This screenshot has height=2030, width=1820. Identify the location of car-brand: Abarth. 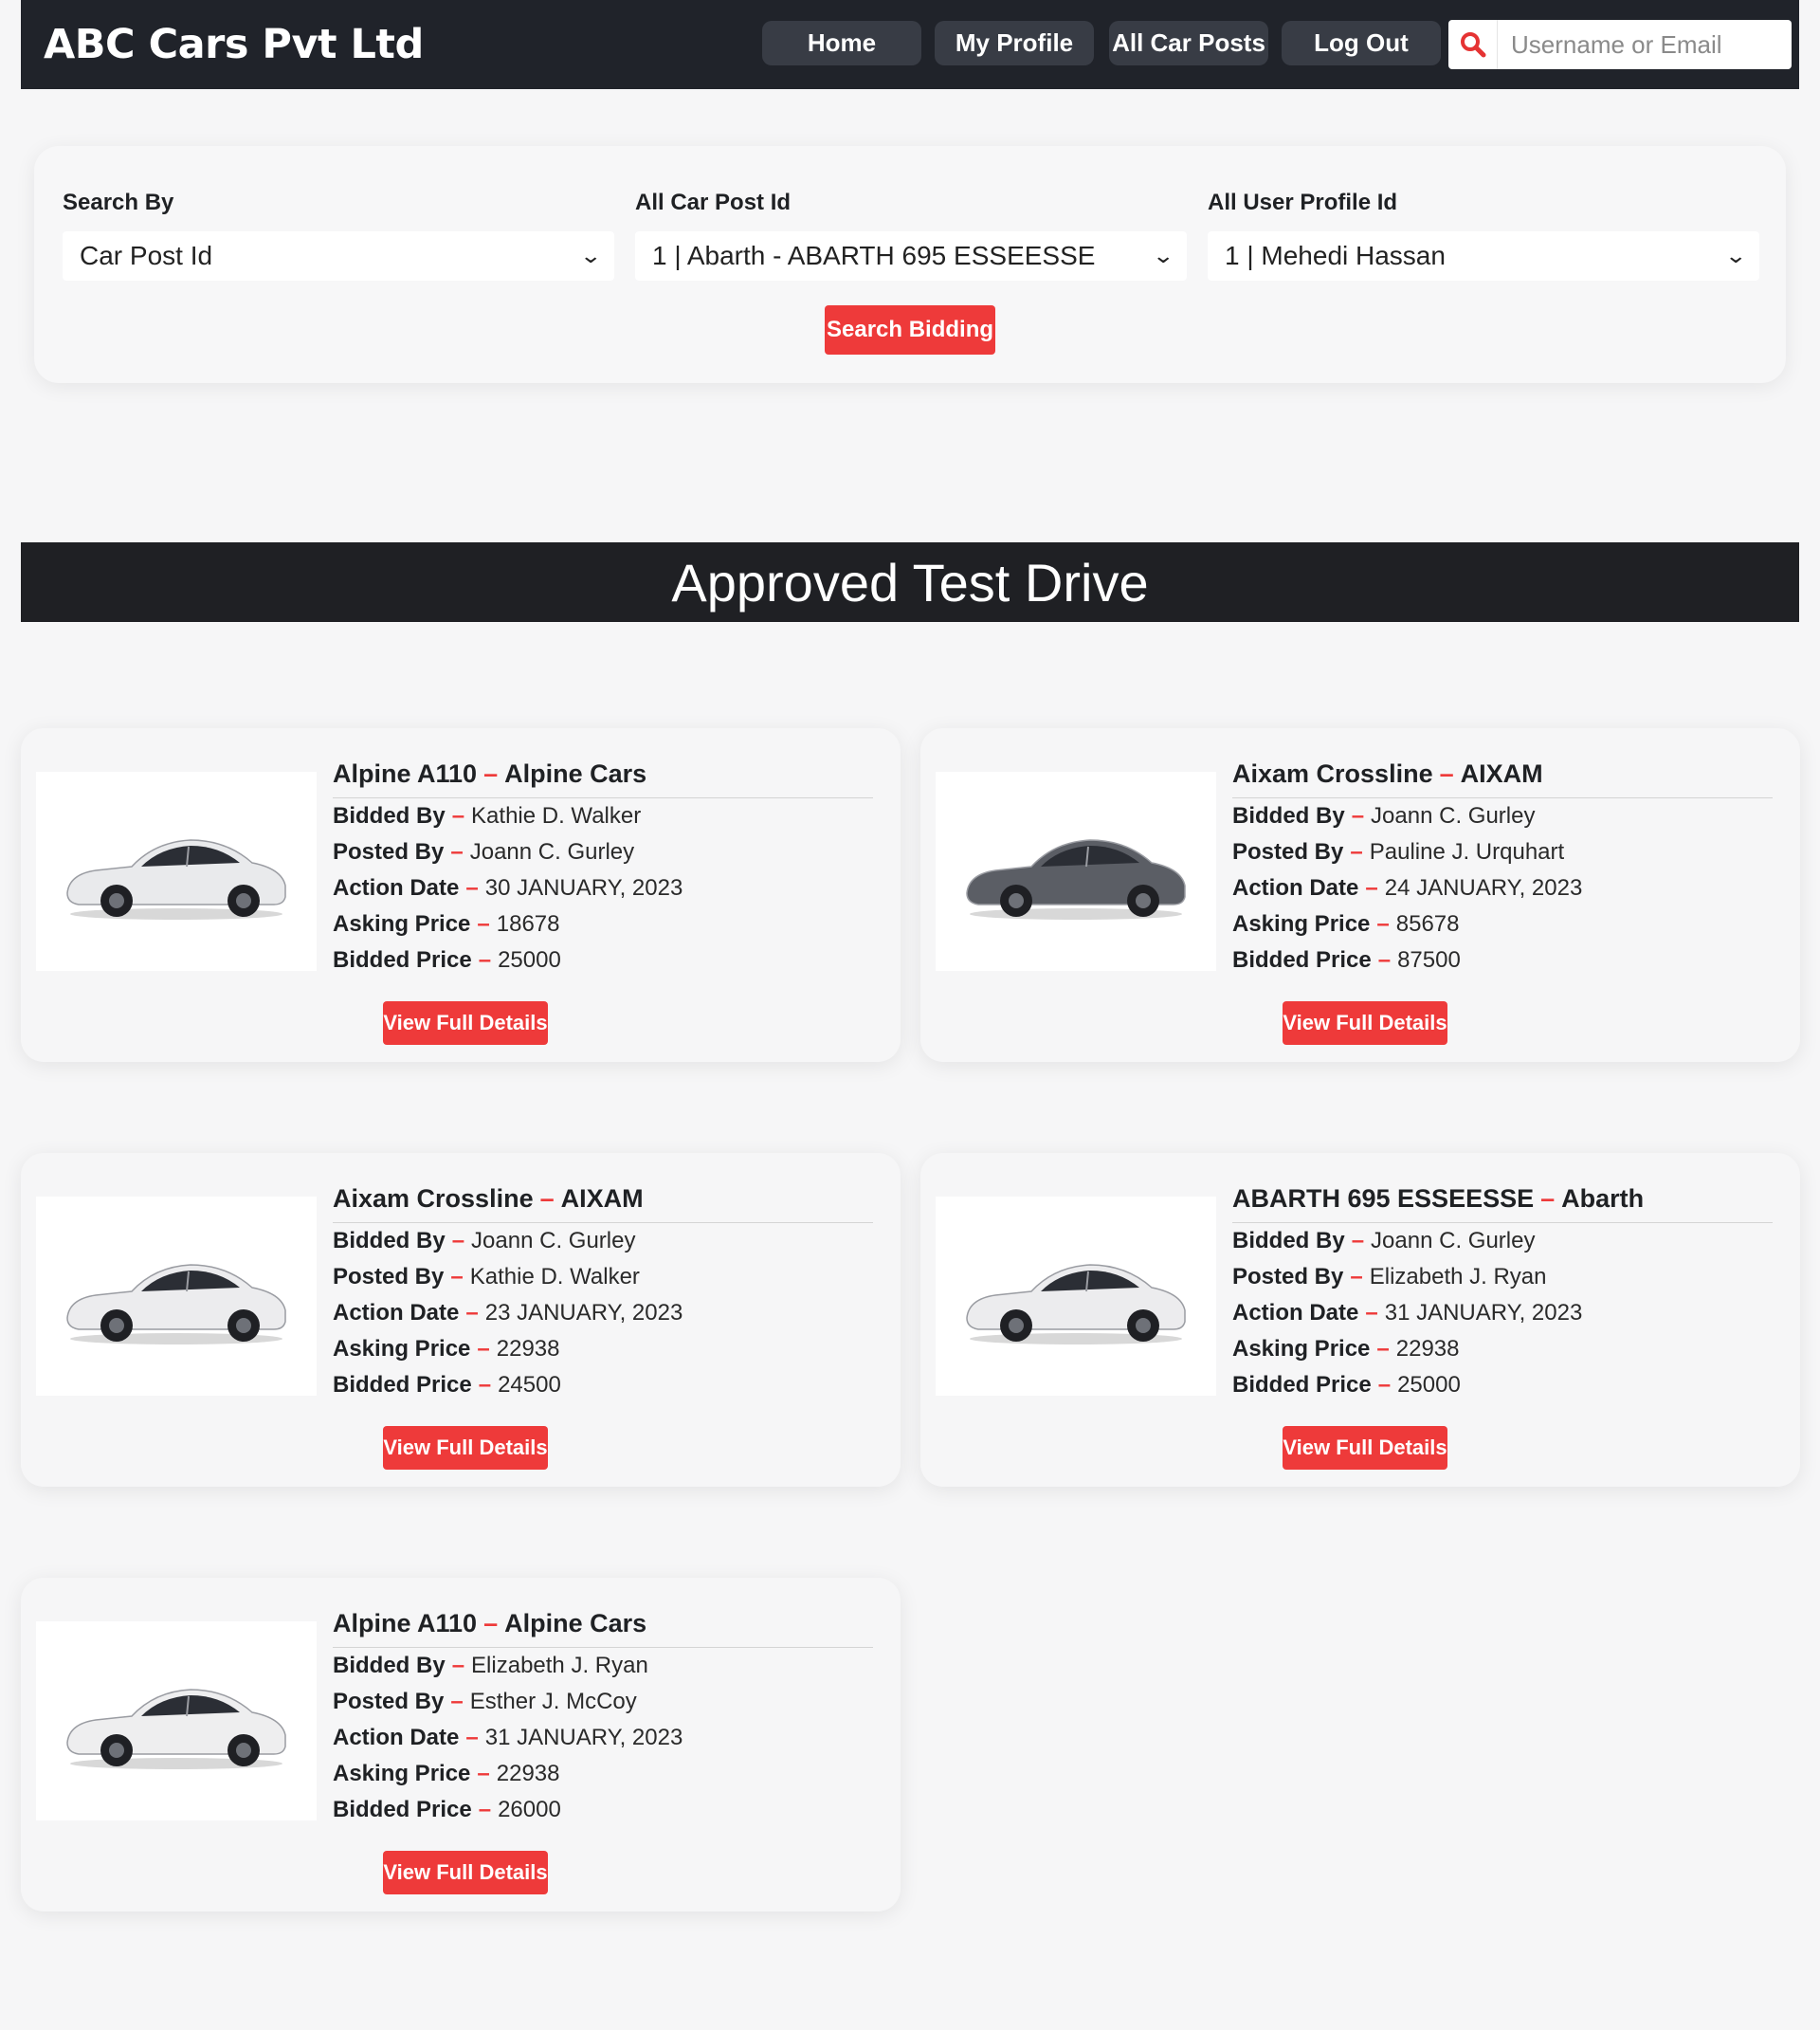
(1603, 1198).